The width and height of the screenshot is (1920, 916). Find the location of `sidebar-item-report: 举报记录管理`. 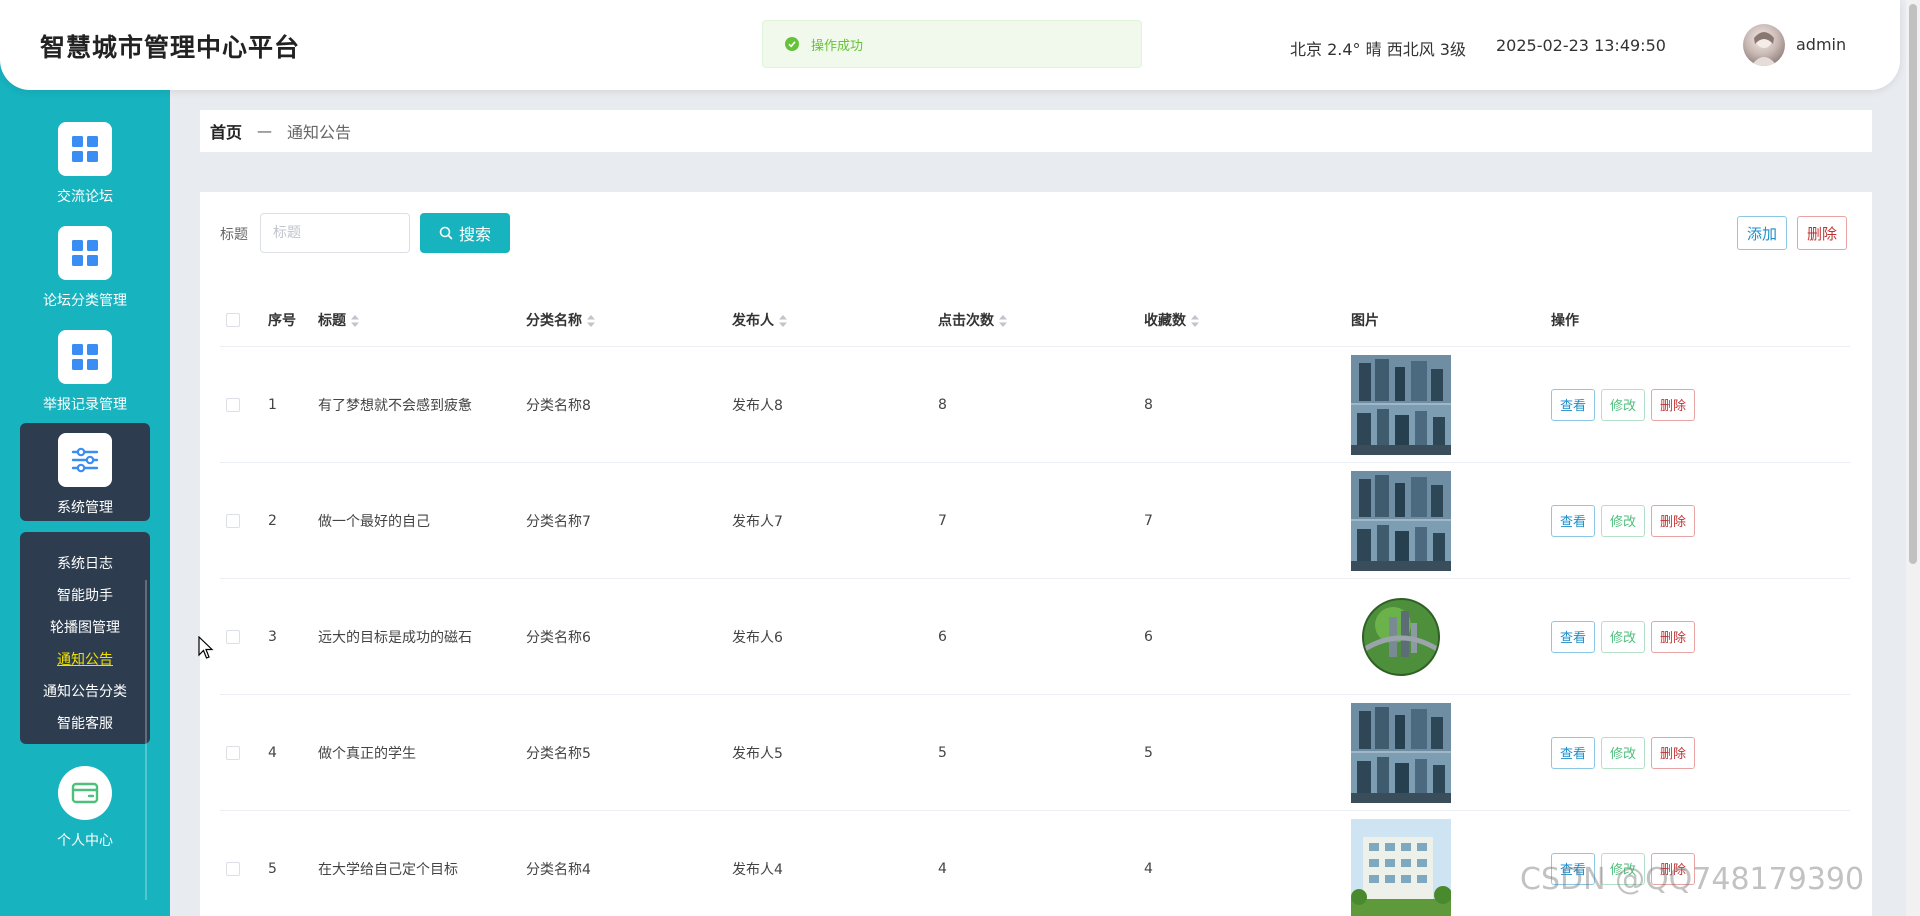

sidebar-item-report: 举报记录管理 is located at coordinates (85, 369).